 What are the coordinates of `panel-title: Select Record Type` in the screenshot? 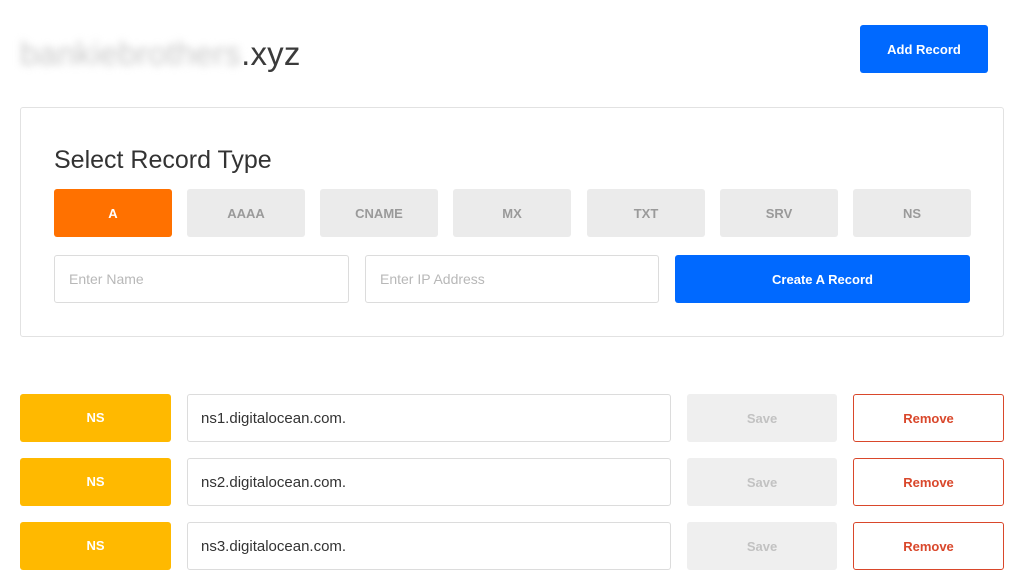 It's located at (163, 160).